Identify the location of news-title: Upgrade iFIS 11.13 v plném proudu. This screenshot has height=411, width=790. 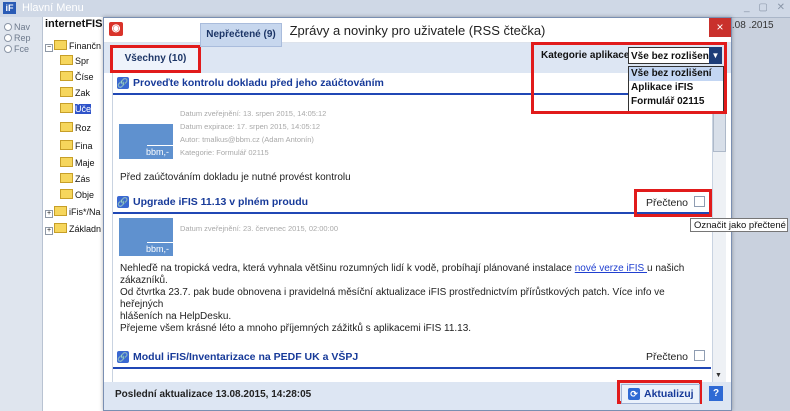
(220, 202).